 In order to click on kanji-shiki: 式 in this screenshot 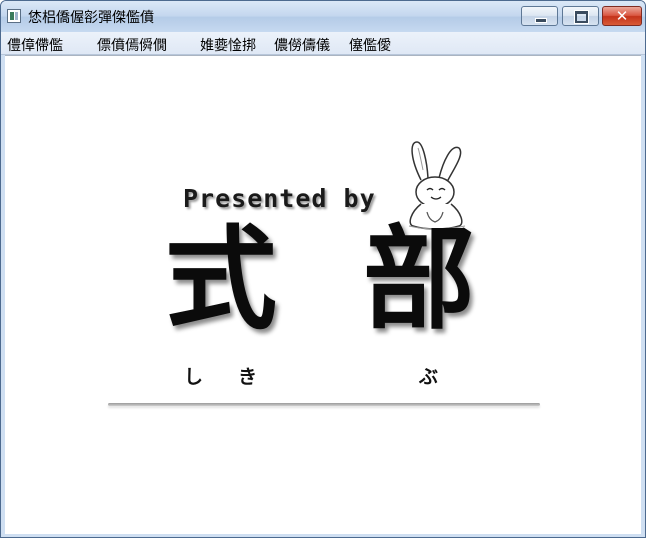, I will do `click(221, 279)`.